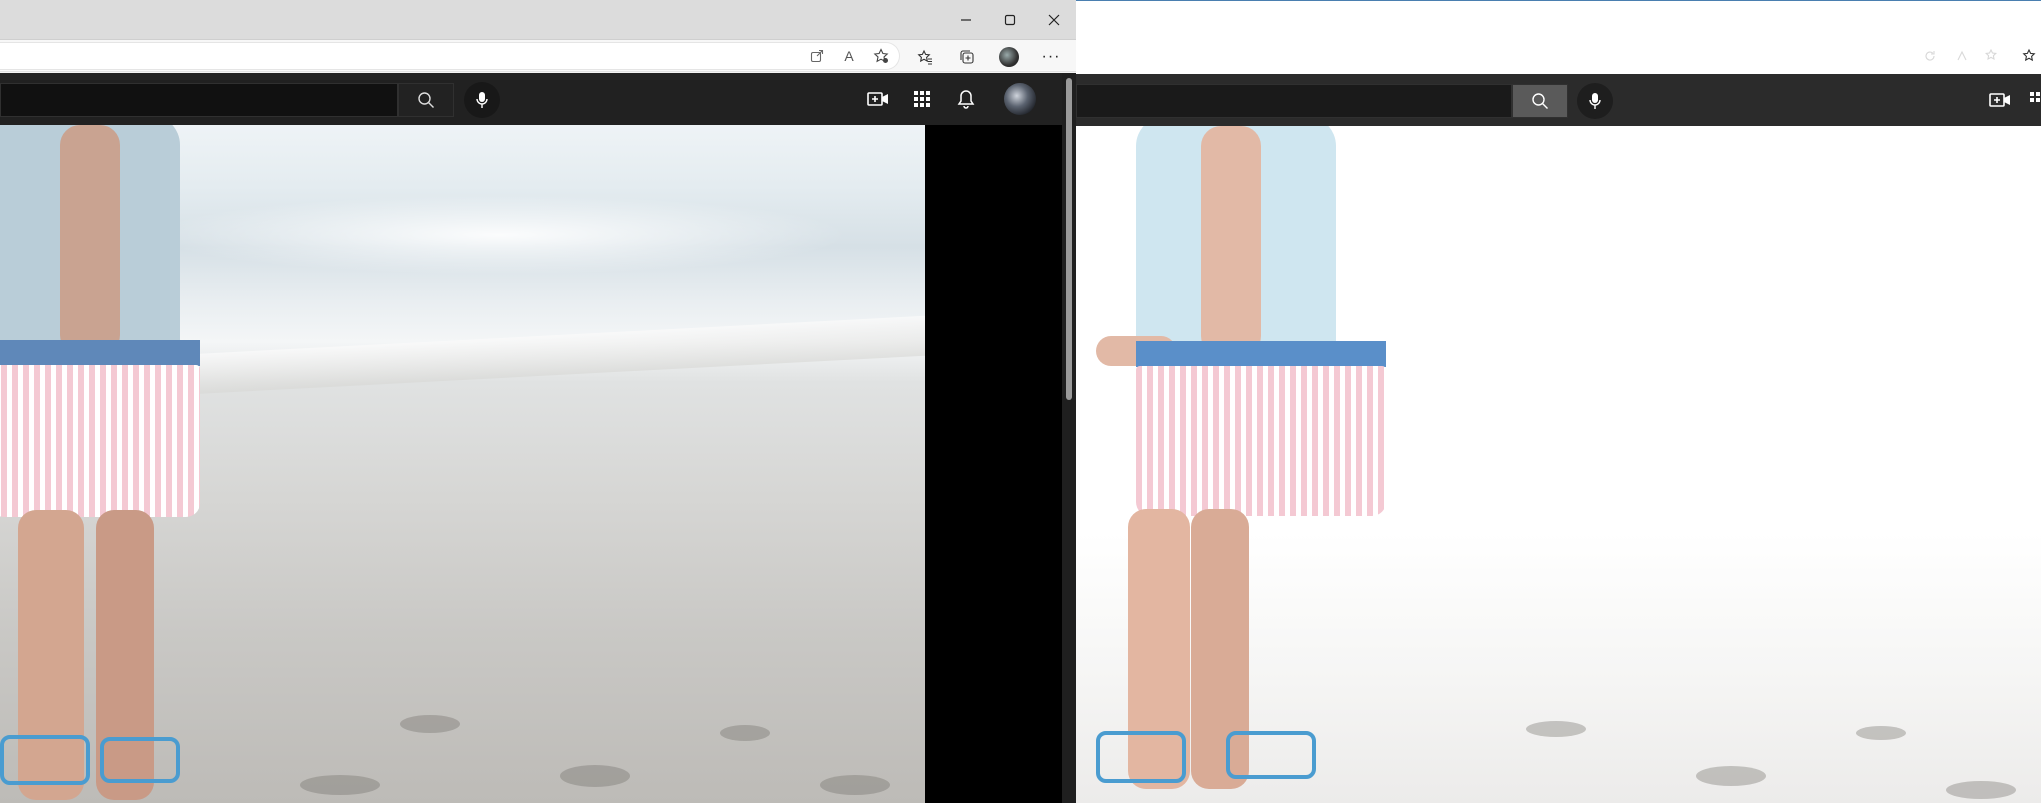 The height and width of the screenshot is (803, 2041). I want to click on add-favorite-button, so click(881, 56).